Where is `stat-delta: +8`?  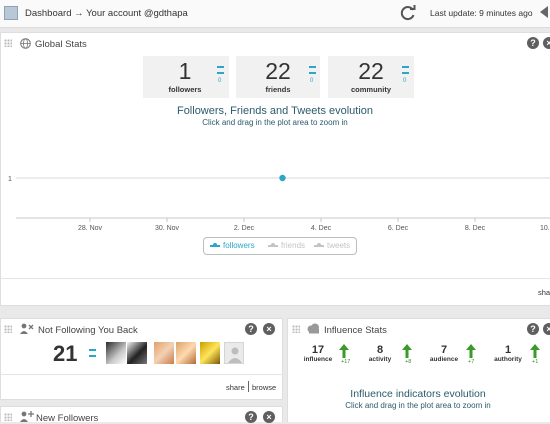 stat-delta: +8 is located at coordinates (408, 362).